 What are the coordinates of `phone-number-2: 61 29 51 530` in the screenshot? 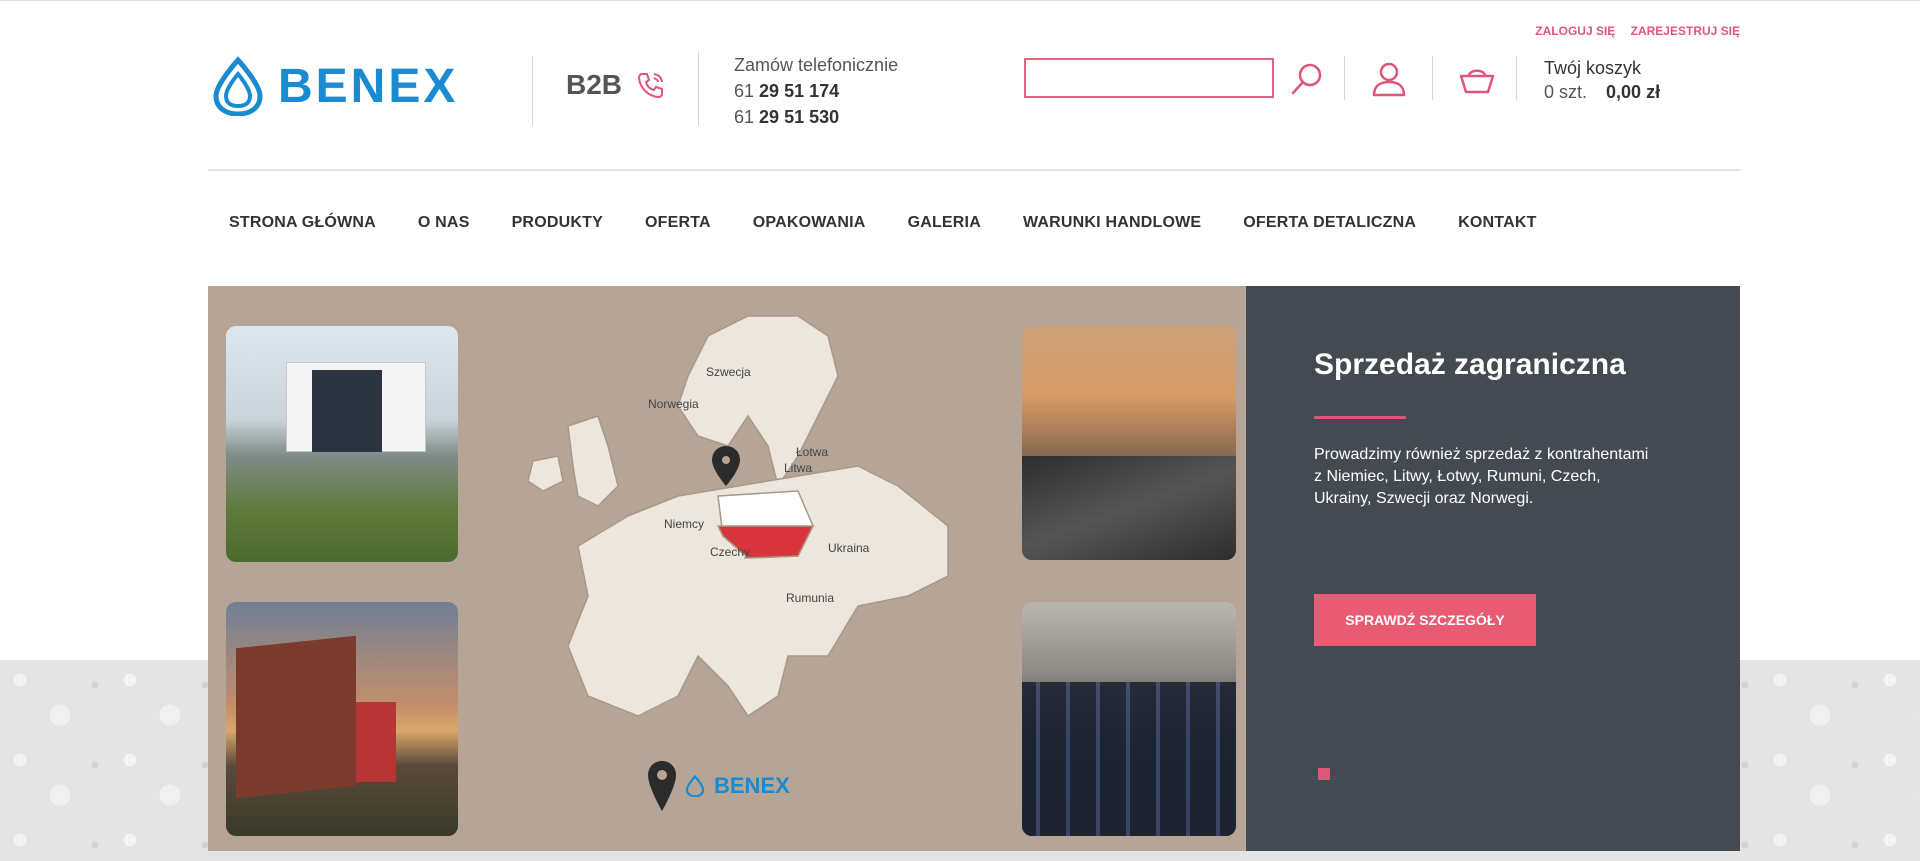 It's located at (816, 117).